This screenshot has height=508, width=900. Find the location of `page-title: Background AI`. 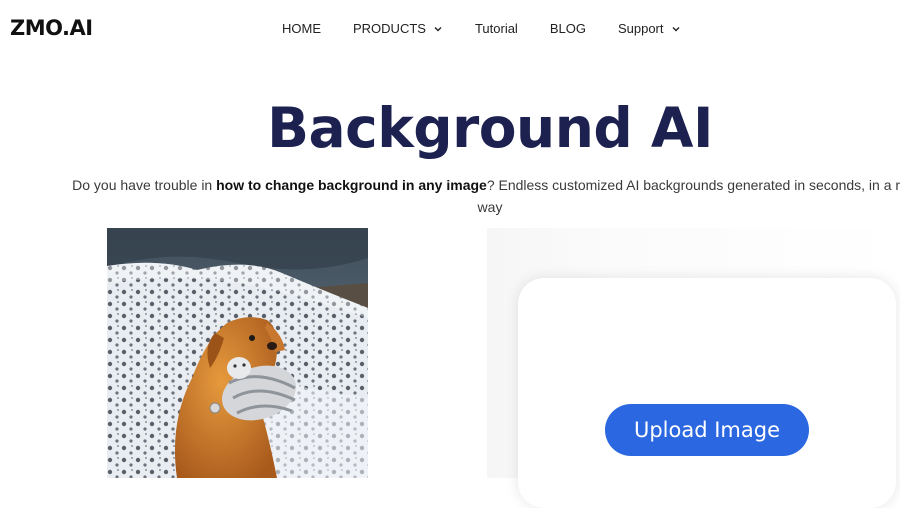

page-title: Background AI is located at coordinates (490, 128).